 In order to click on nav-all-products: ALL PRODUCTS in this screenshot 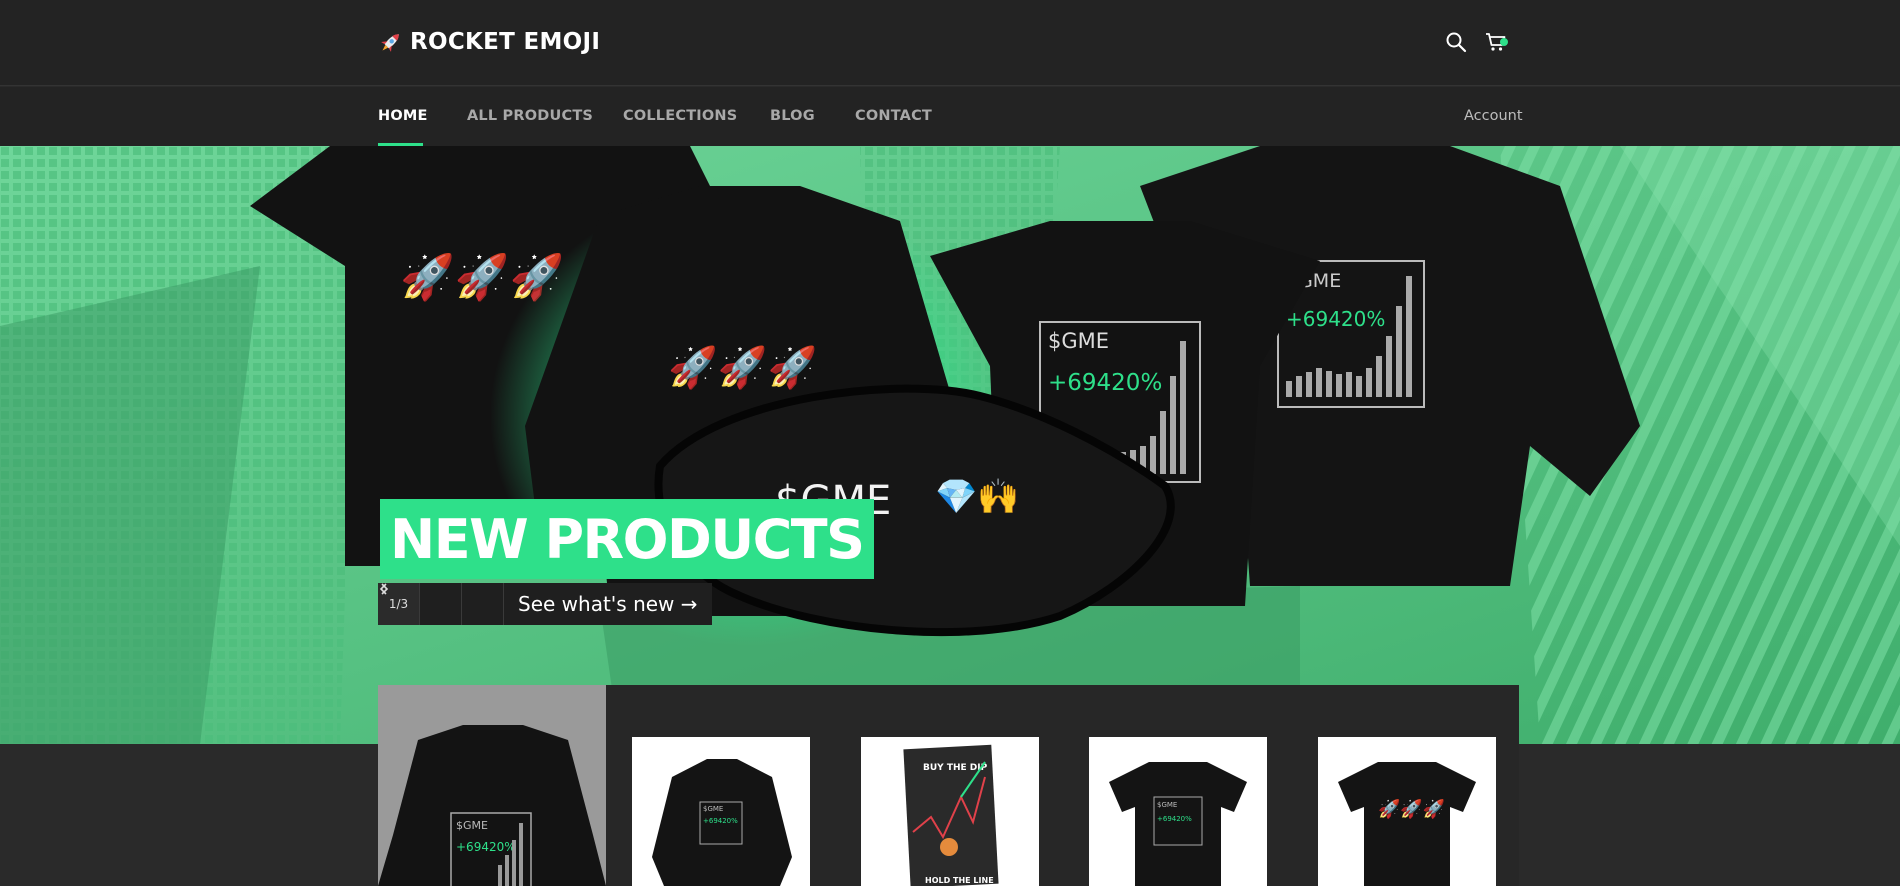, I will do `click(530, 116)`.